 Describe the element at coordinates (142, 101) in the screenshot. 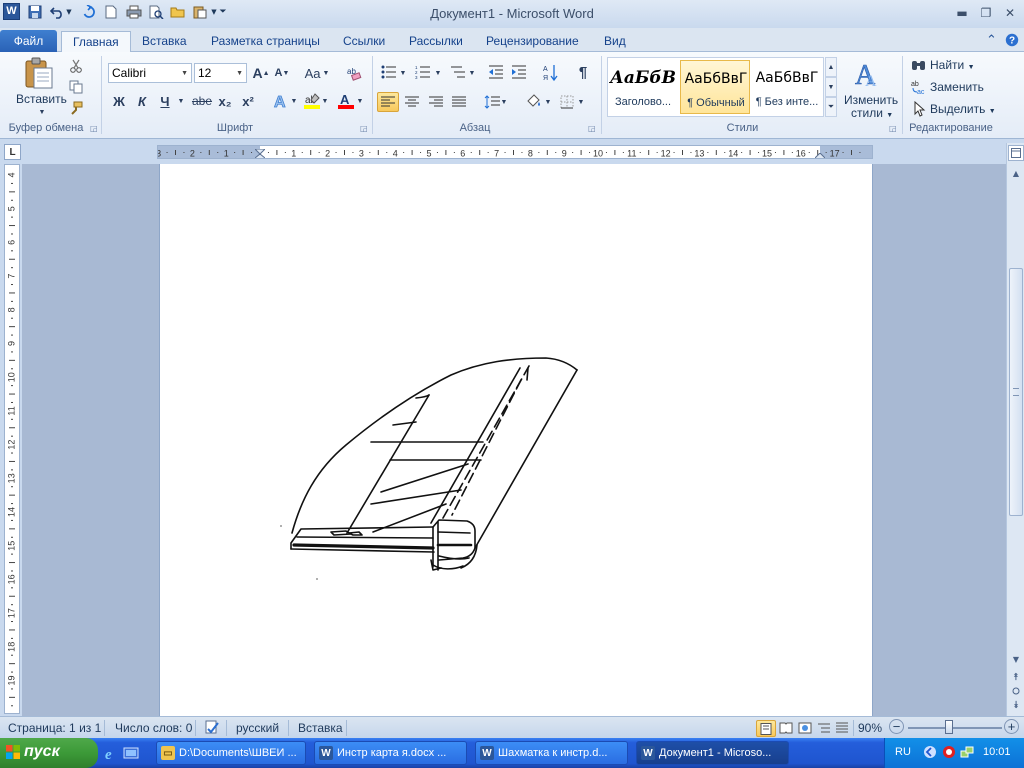

I see `italic-icon: К` at that location.